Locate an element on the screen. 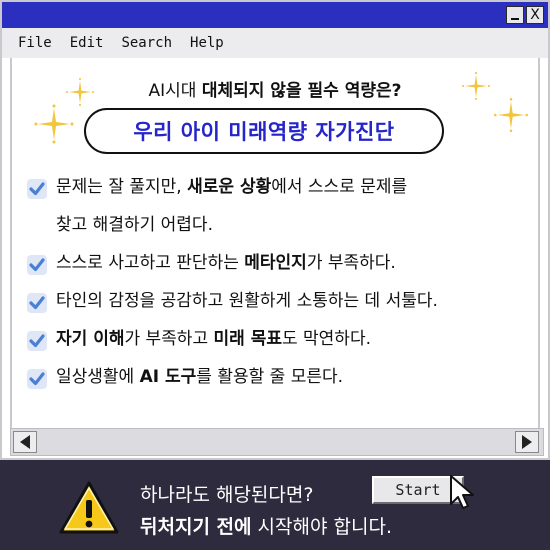 This screenshot has width=550, height=550. close-button: X is located at coordinates (535, 15).